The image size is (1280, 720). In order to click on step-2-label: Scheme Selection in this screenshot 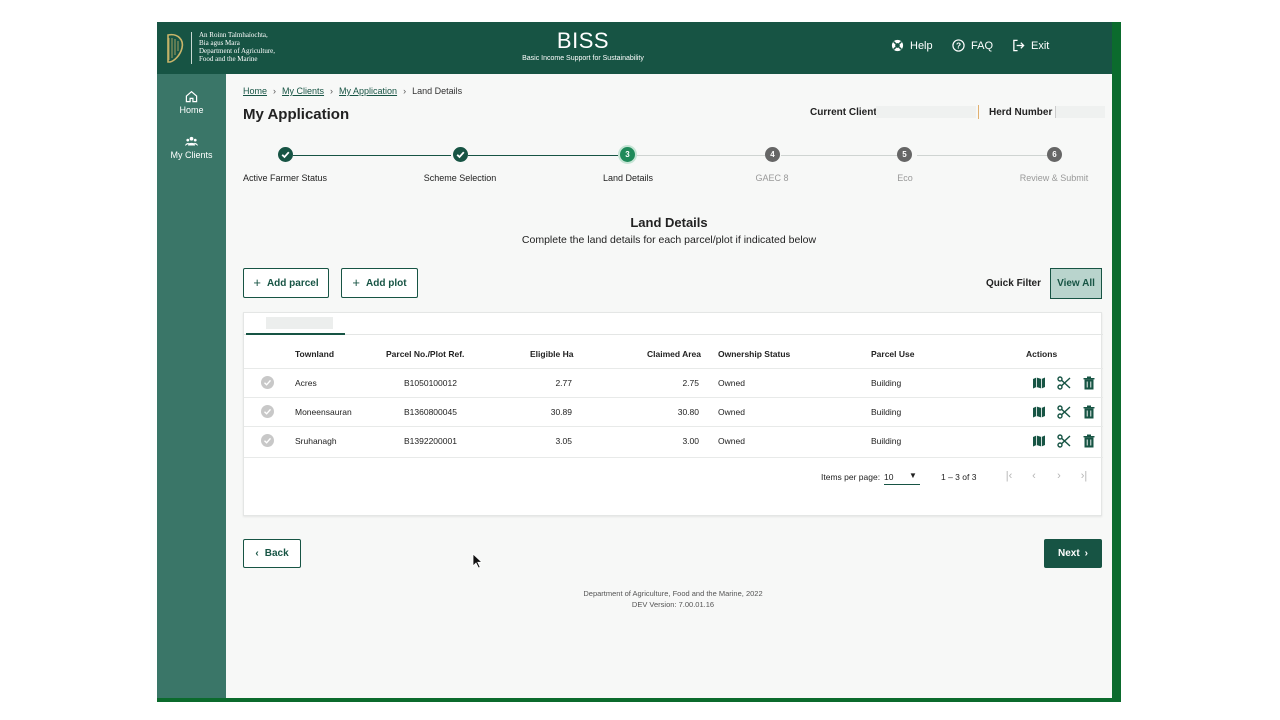, I will do `click(460, 178)`.